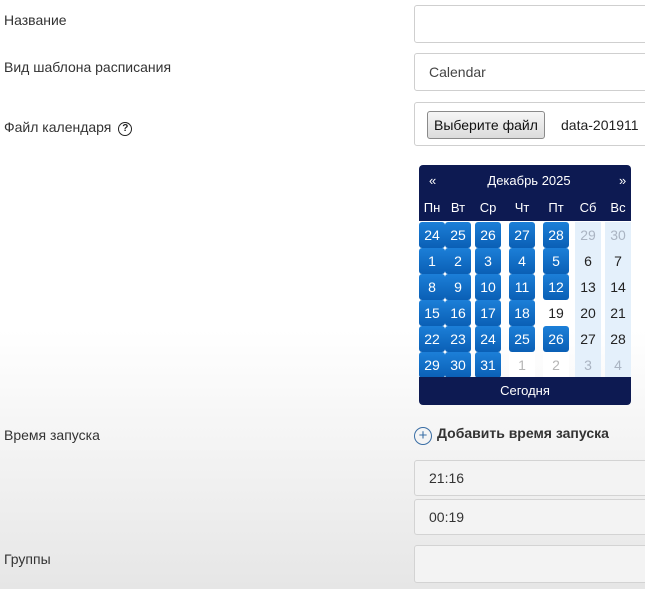 The image size is (645, 589). Describe the element at coordinates (522, 313) in the screenshot. I see `calendar-day: 18` at that location.